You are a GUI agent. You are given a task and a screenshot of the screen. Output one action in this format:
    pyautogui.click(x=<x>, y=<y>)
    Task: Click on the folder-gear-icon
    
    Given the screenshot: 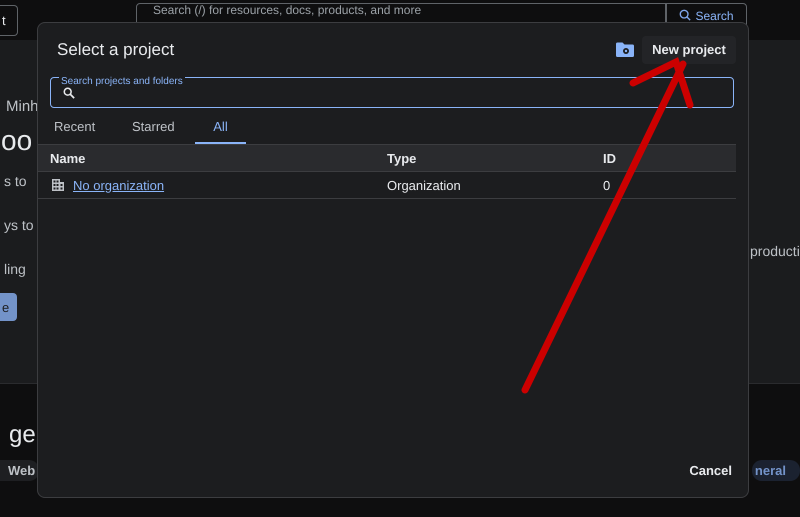 What is the action you would take?
    pyautogui.click(x=625, y=49)
    